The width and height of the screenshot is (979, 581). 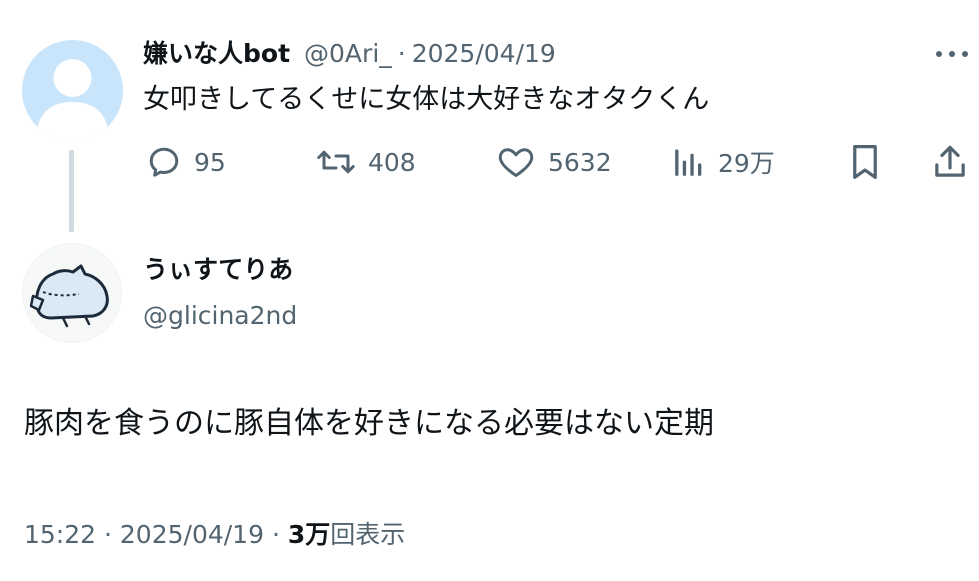 I want to click on more-icon, so click(x=952, y=54).